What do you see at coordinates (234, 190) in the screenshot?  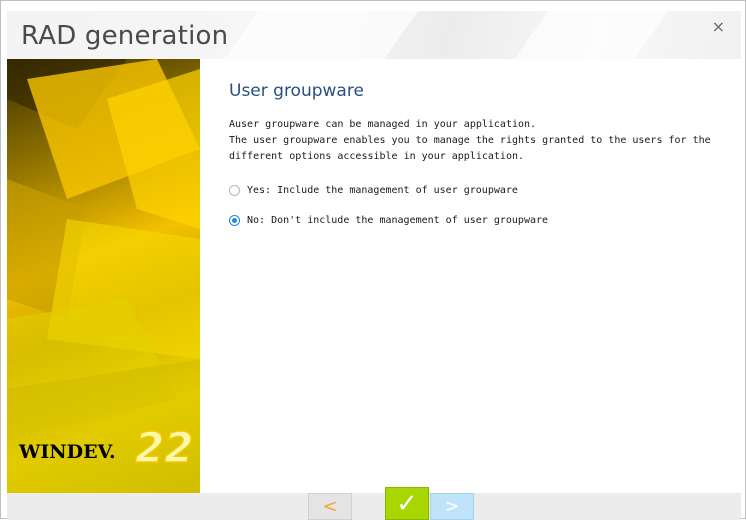 I see `radio-yes` at bounding box center [234, 190].